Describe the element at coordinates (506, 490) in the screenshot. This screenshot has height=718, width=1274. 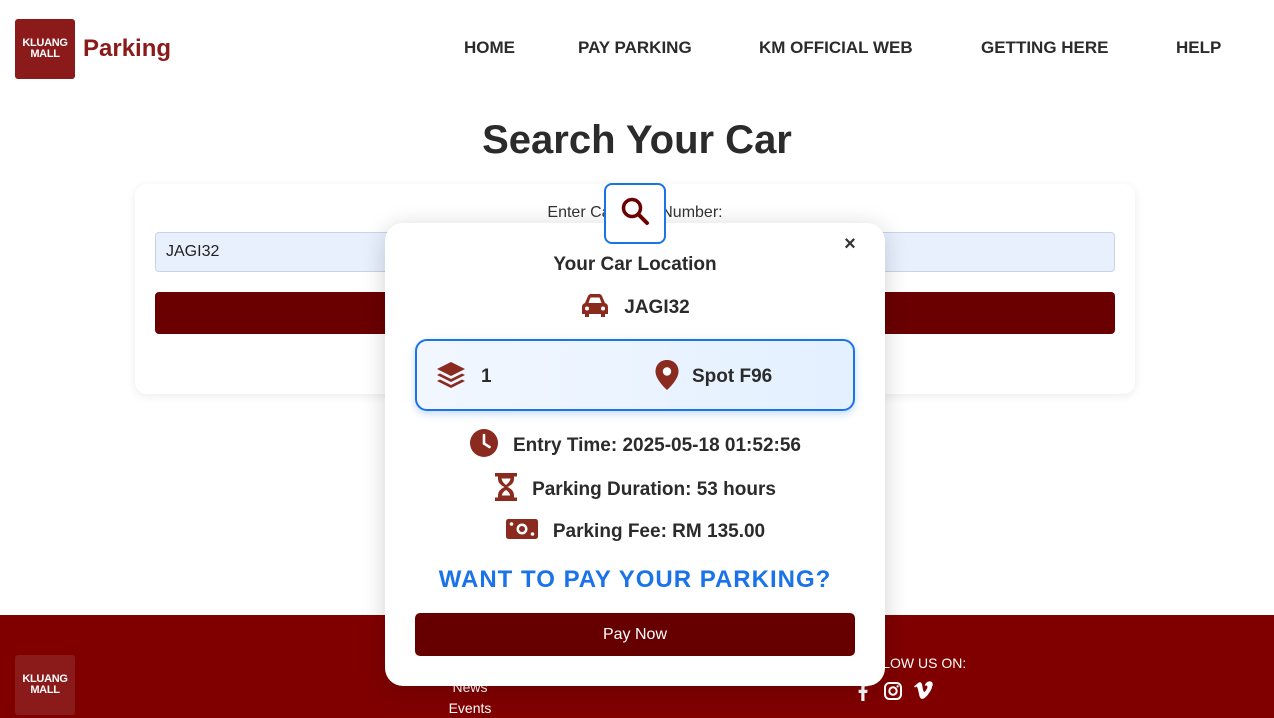
I see `hourglass-icon` at that location.